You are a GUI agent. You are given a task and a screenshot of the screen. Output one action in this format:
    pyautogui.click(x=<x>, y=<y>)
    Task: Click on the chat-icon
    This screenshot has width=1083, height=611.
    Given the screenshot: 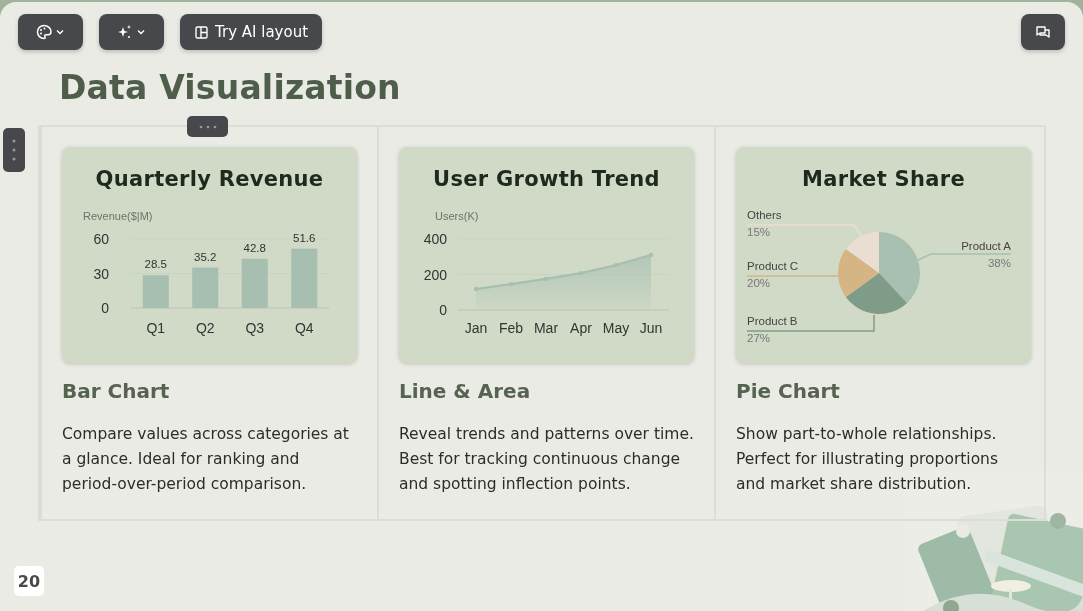 What is the action you would take?
    pyautogui.click(x=1043, y=32)
    